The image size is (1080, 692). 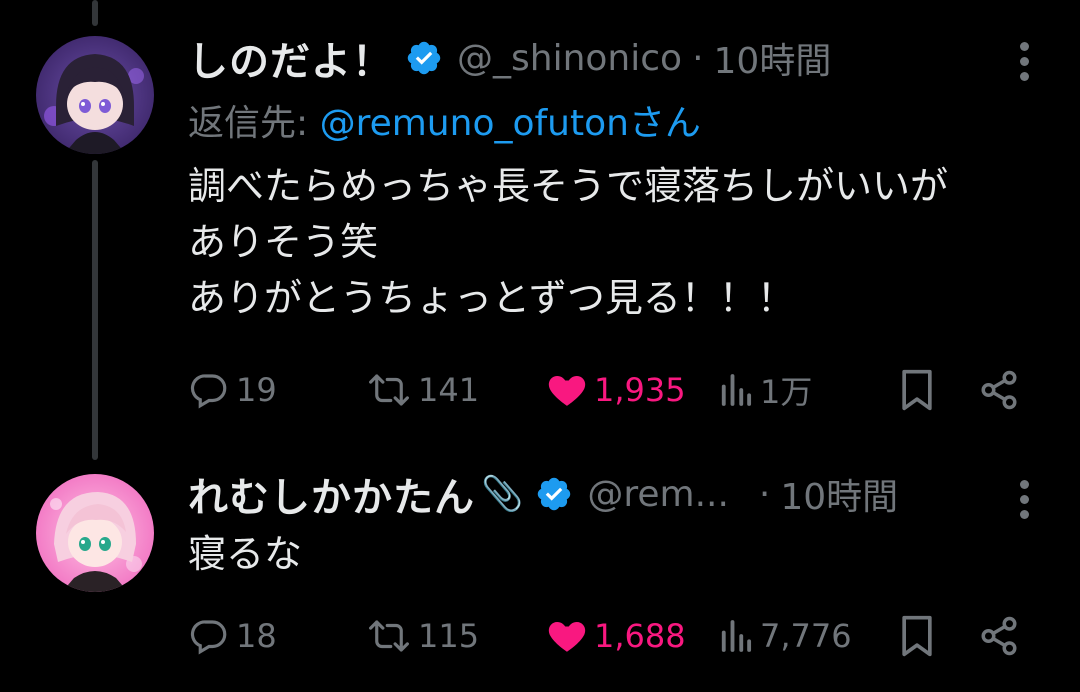 I want to click on reply-to-label: 返信先:, so click(x=254, y=123).